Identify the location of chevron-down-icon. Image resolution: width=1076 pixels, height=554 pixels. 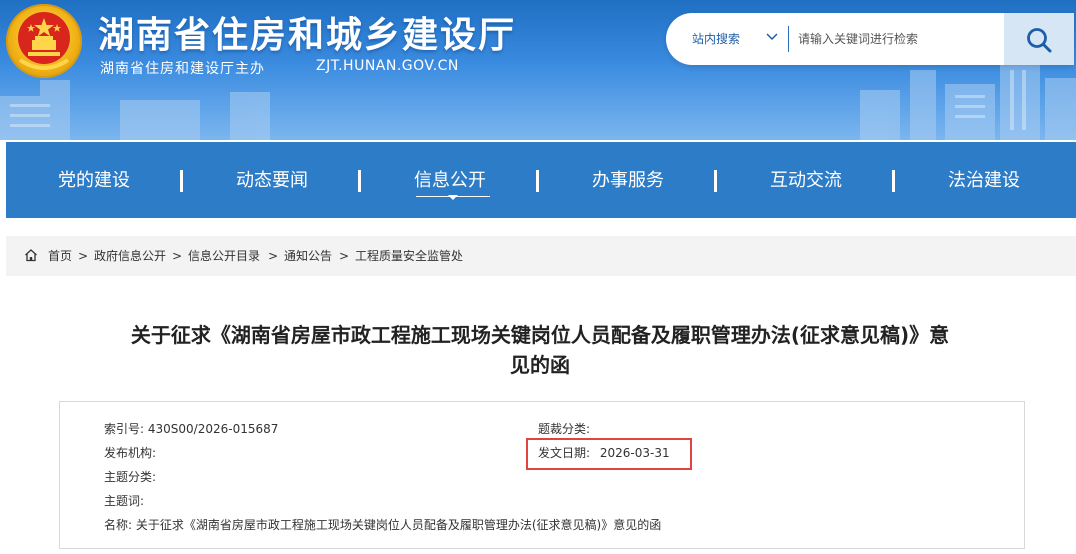
(772, 37).